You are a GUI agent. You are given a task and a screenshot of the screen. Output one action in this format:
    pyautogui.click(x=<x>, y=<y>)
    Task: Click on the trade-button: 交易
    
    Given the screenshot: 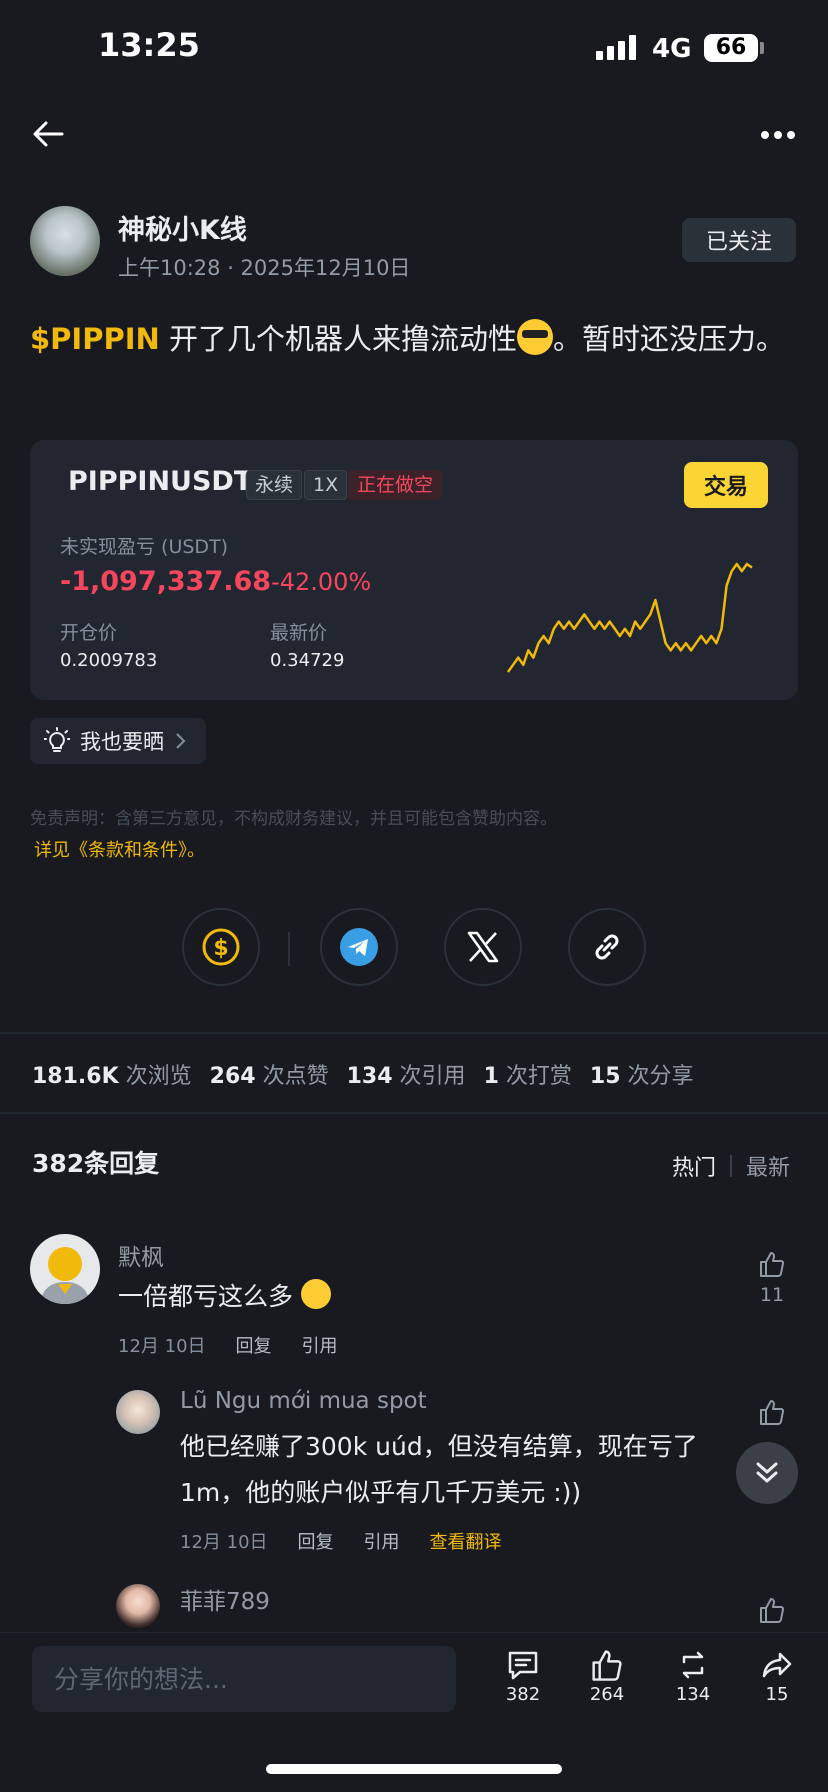 What is the action you would take?
    pyautogui.click(x=726, y=485)
    